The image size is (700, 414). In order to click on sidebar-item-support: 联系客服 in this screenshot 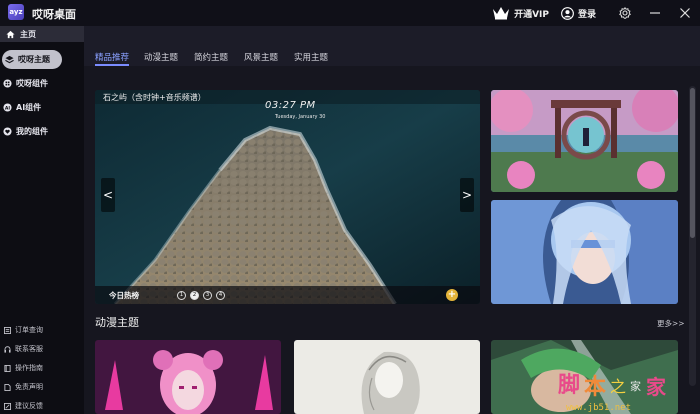, I will do `click(23, 349)`.